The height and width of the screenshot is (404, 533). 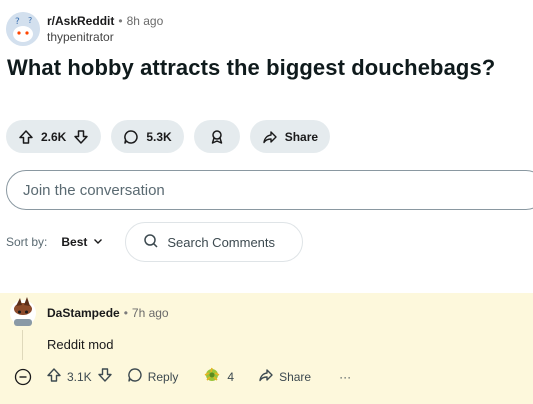 What do you see at coordinates (83, 313) in the screenshot?
I see `comment-author: DaStampede` at bounding box center [83, 313].